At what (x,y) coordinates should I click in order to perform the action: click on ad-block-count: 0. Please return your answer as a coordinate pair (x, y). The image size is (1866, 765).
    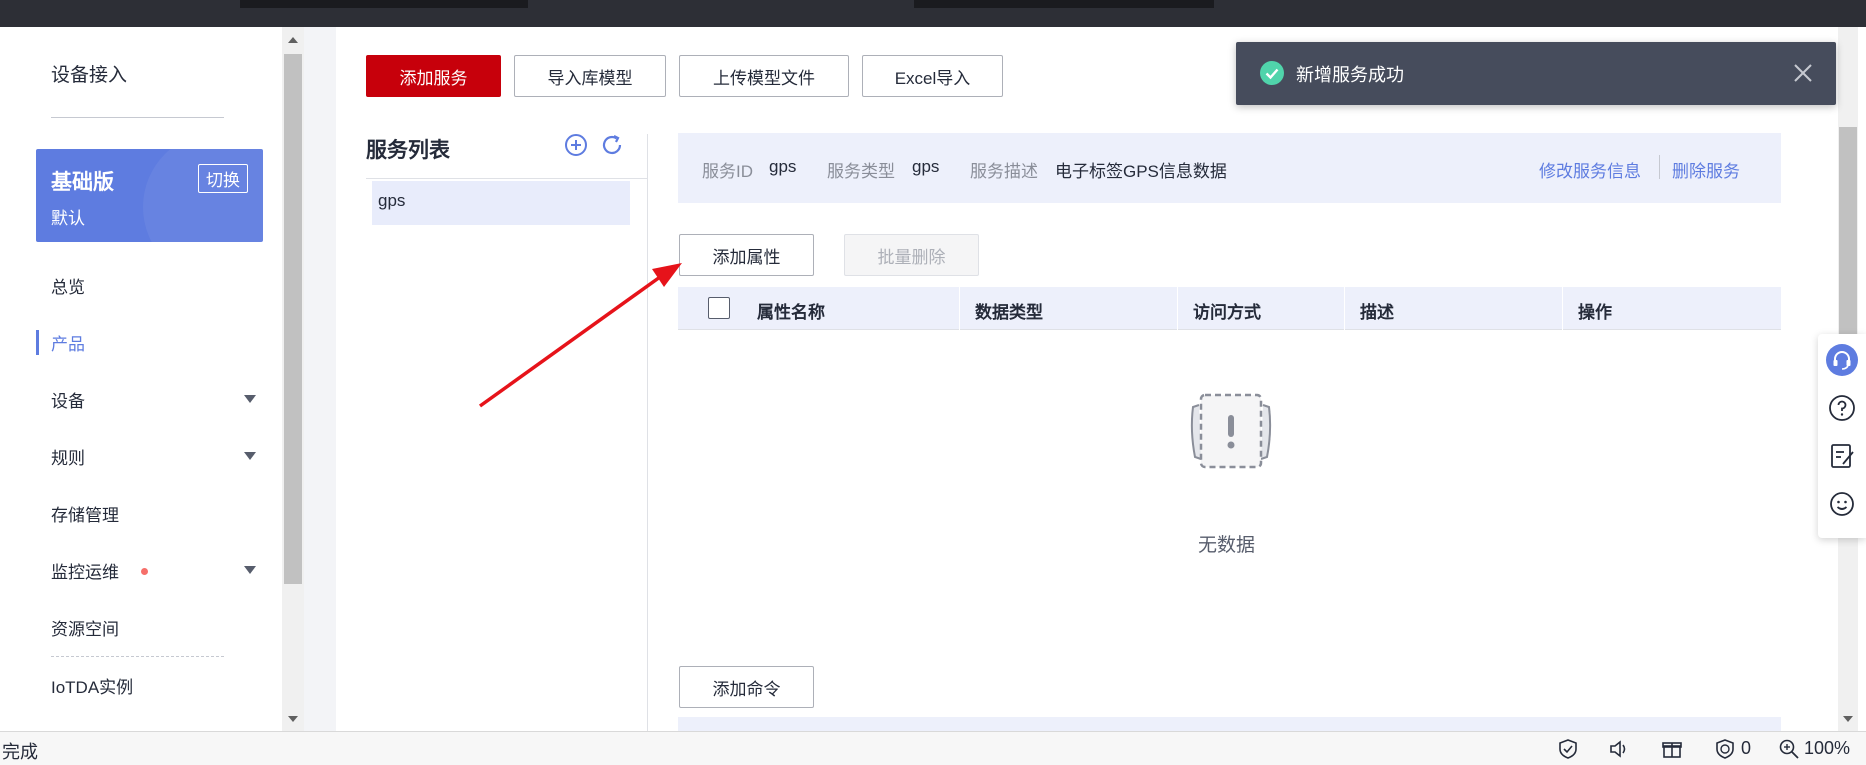
    Looking at the image, I should click on (1746, 748).